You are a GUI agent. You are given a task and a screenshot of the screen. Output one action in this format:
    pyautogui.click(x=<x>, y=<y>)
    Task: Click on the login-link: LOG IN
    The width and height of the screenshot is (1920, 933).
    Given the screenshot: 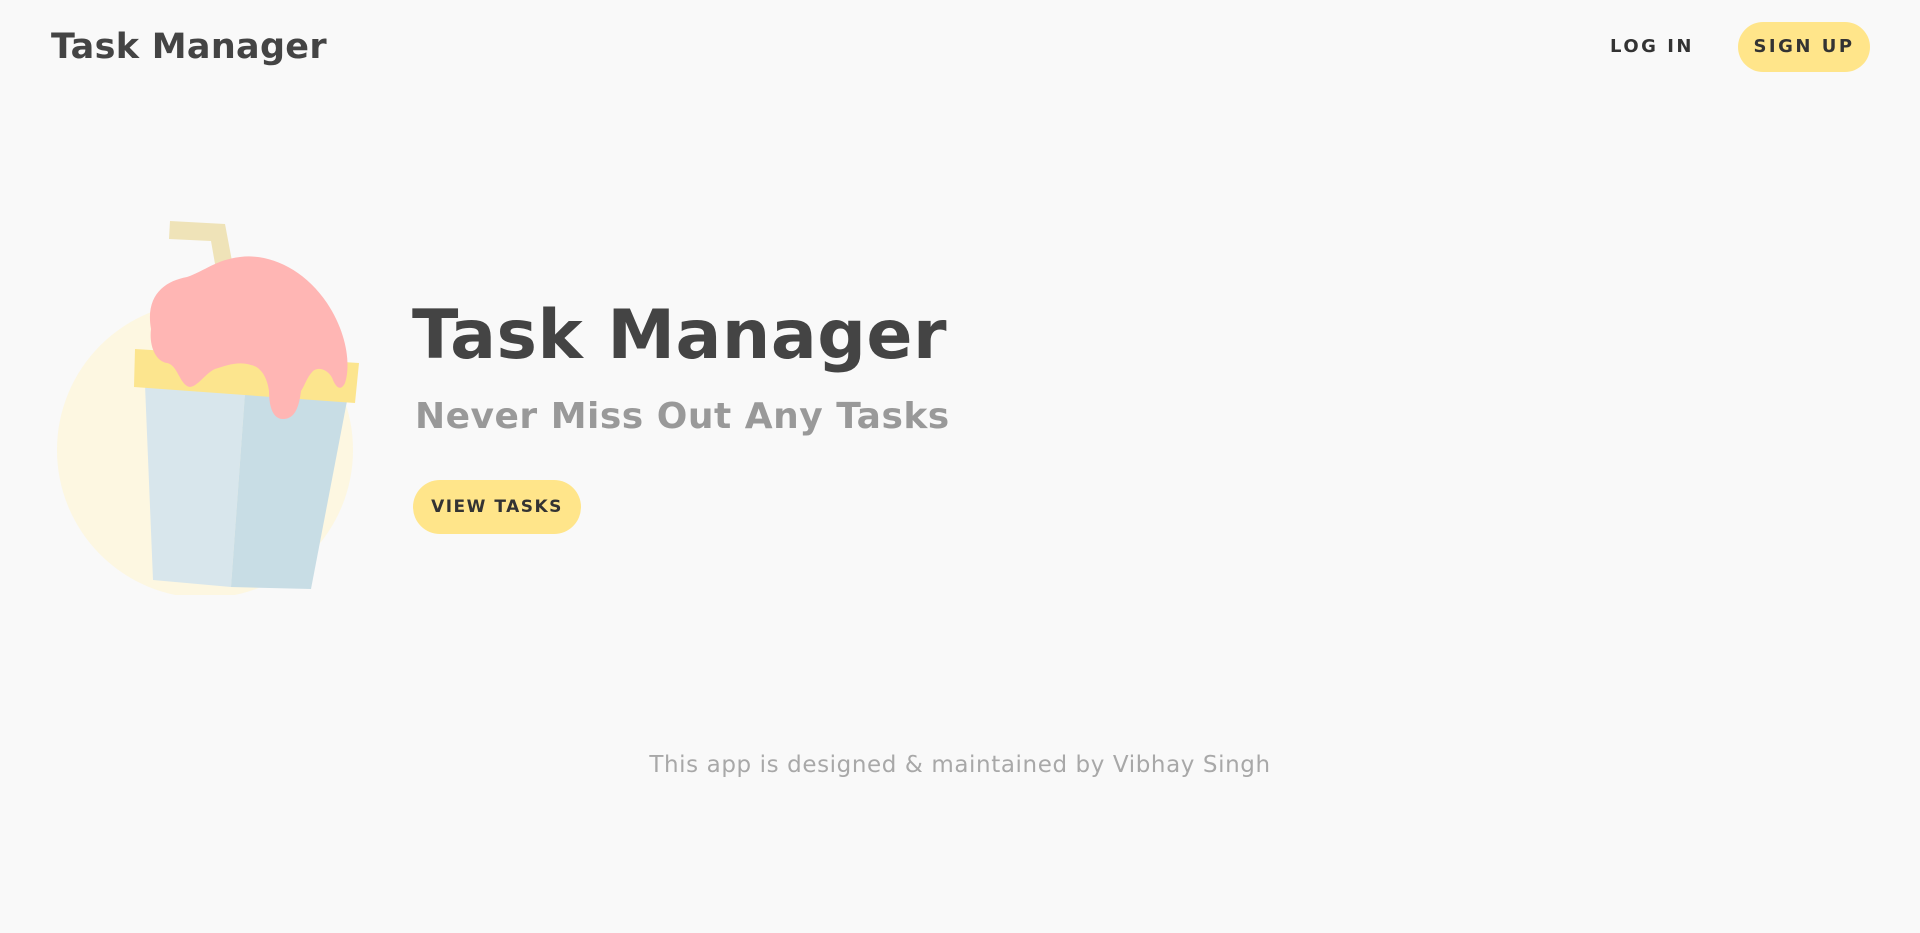 What is the action you would take?
    pyautogui.click(x=1652, y=47)
    